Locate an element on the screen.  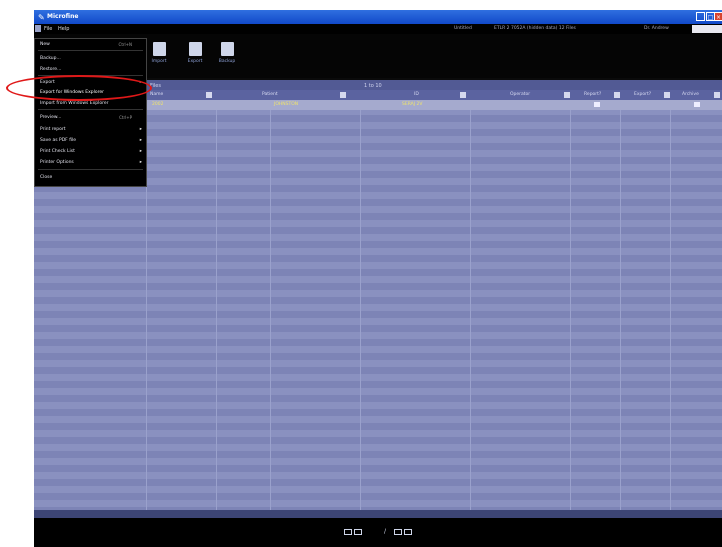
menu-file: File is located at coordinates (48, 29).